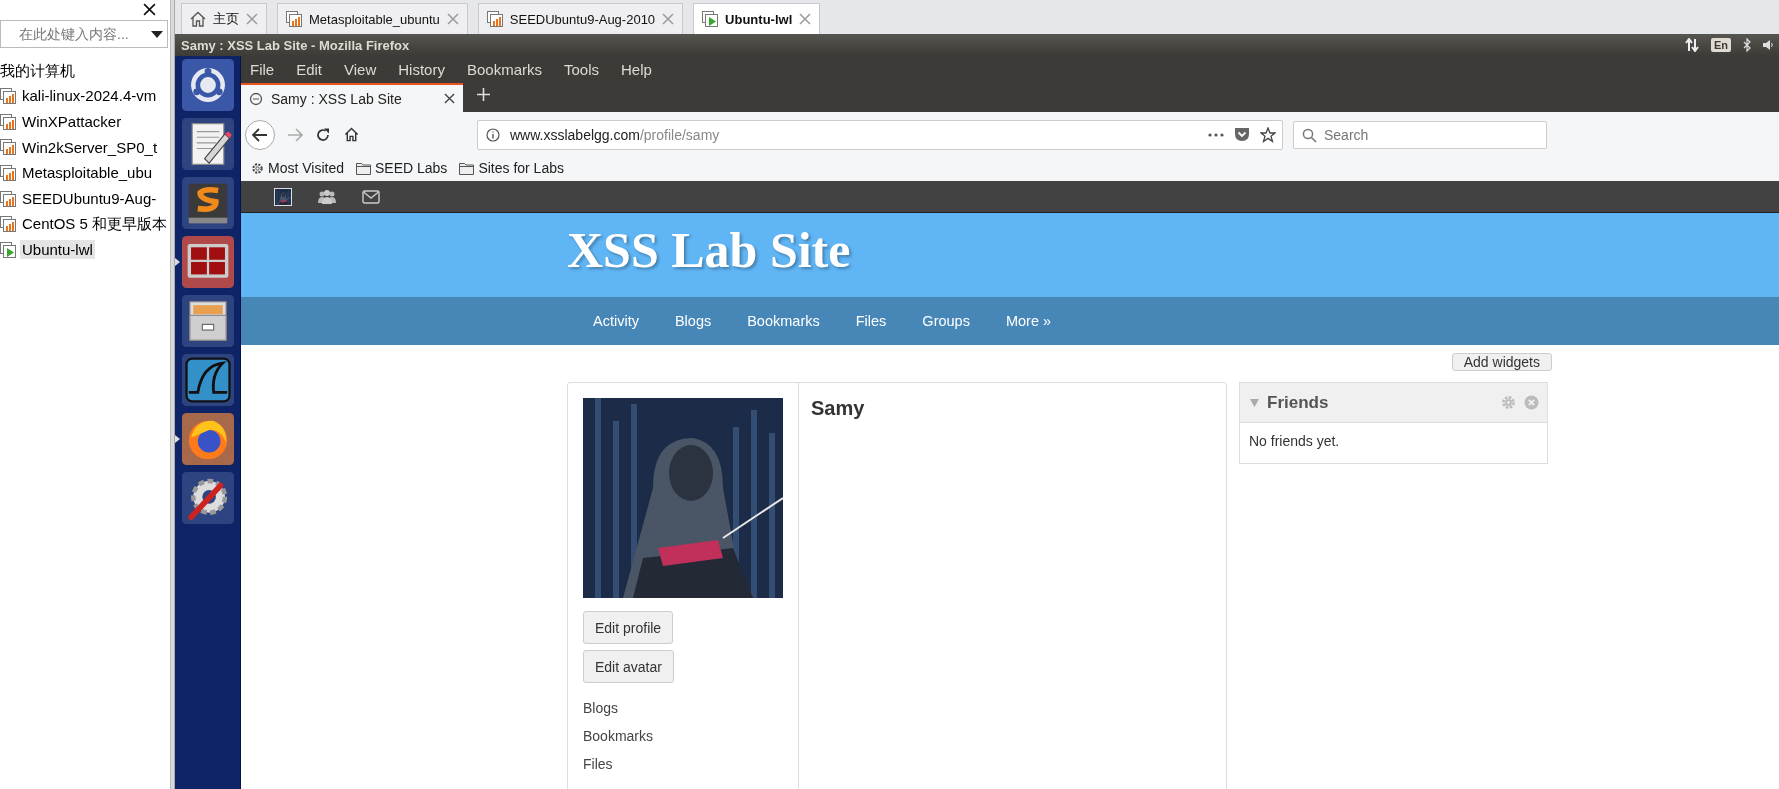  Describe the element at coordinates (90, 147) in the screenshot. I see `tree-item: Win2kServer_SP0_t` at that location.